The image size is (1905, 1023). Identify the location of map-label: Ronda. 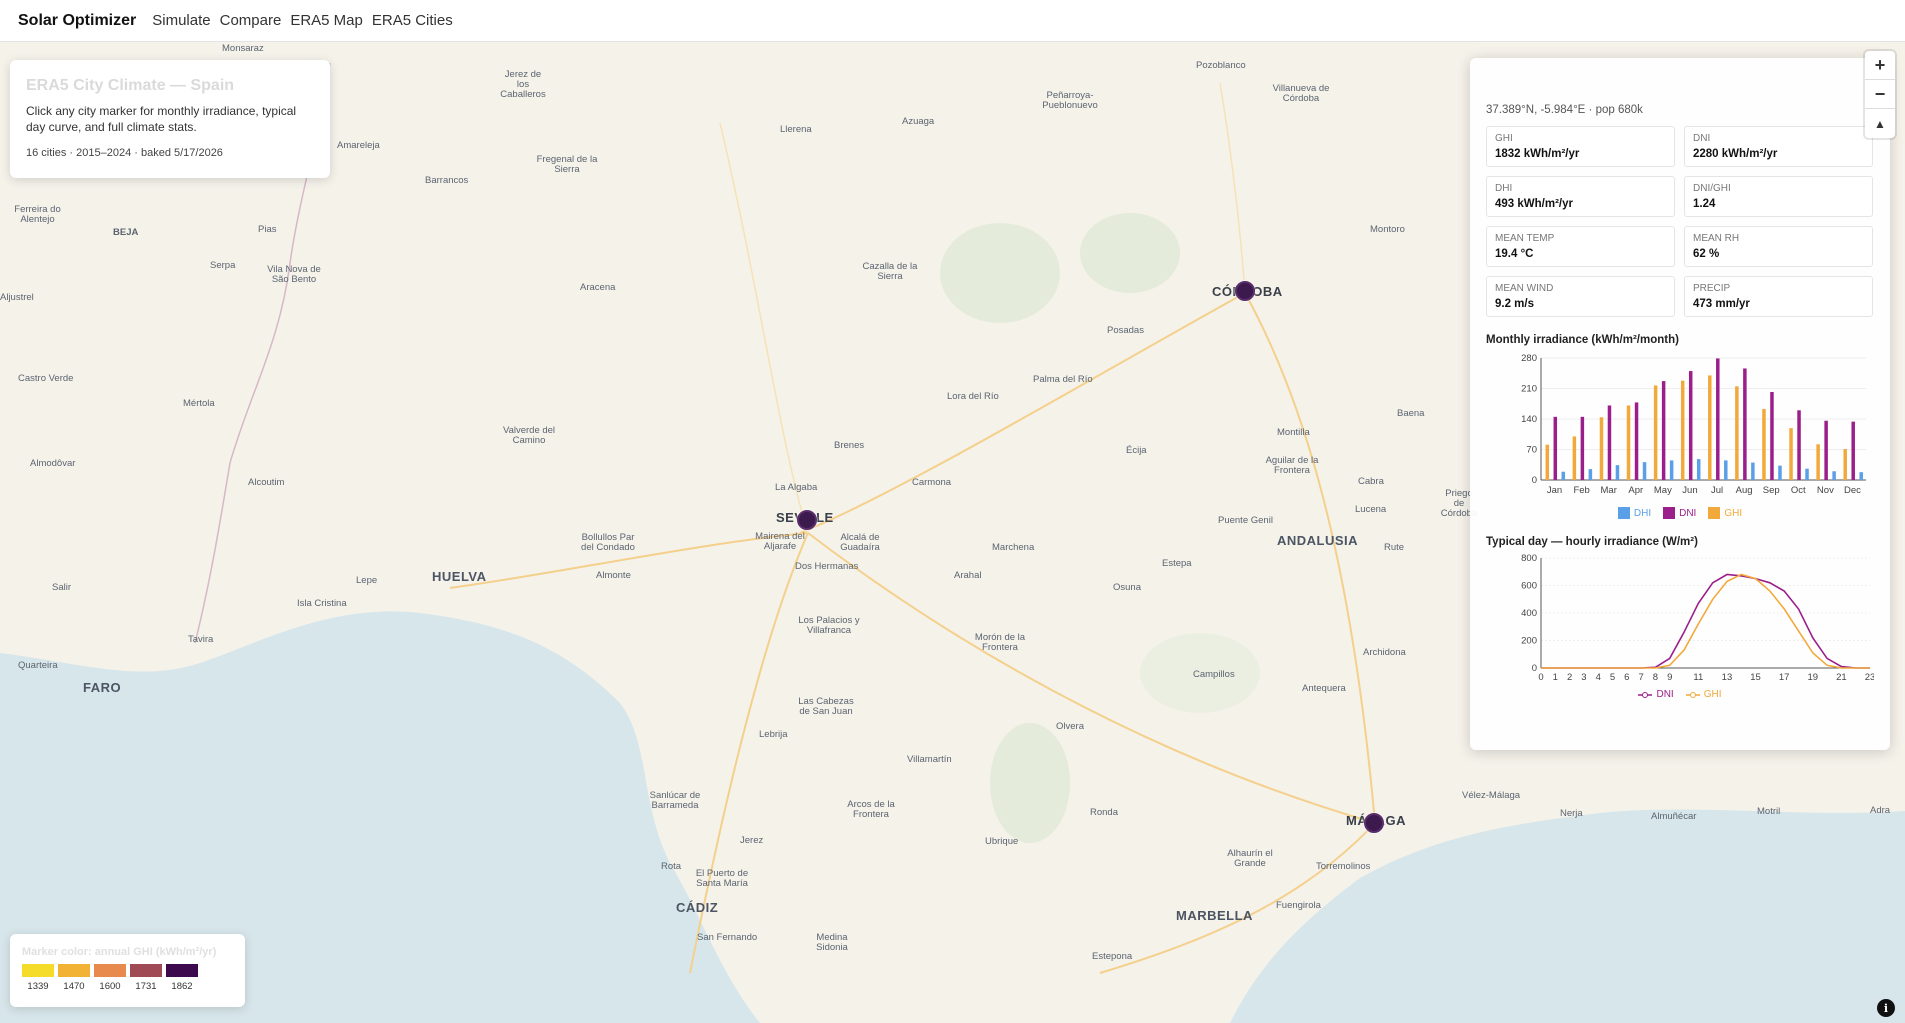
(1104, 812).